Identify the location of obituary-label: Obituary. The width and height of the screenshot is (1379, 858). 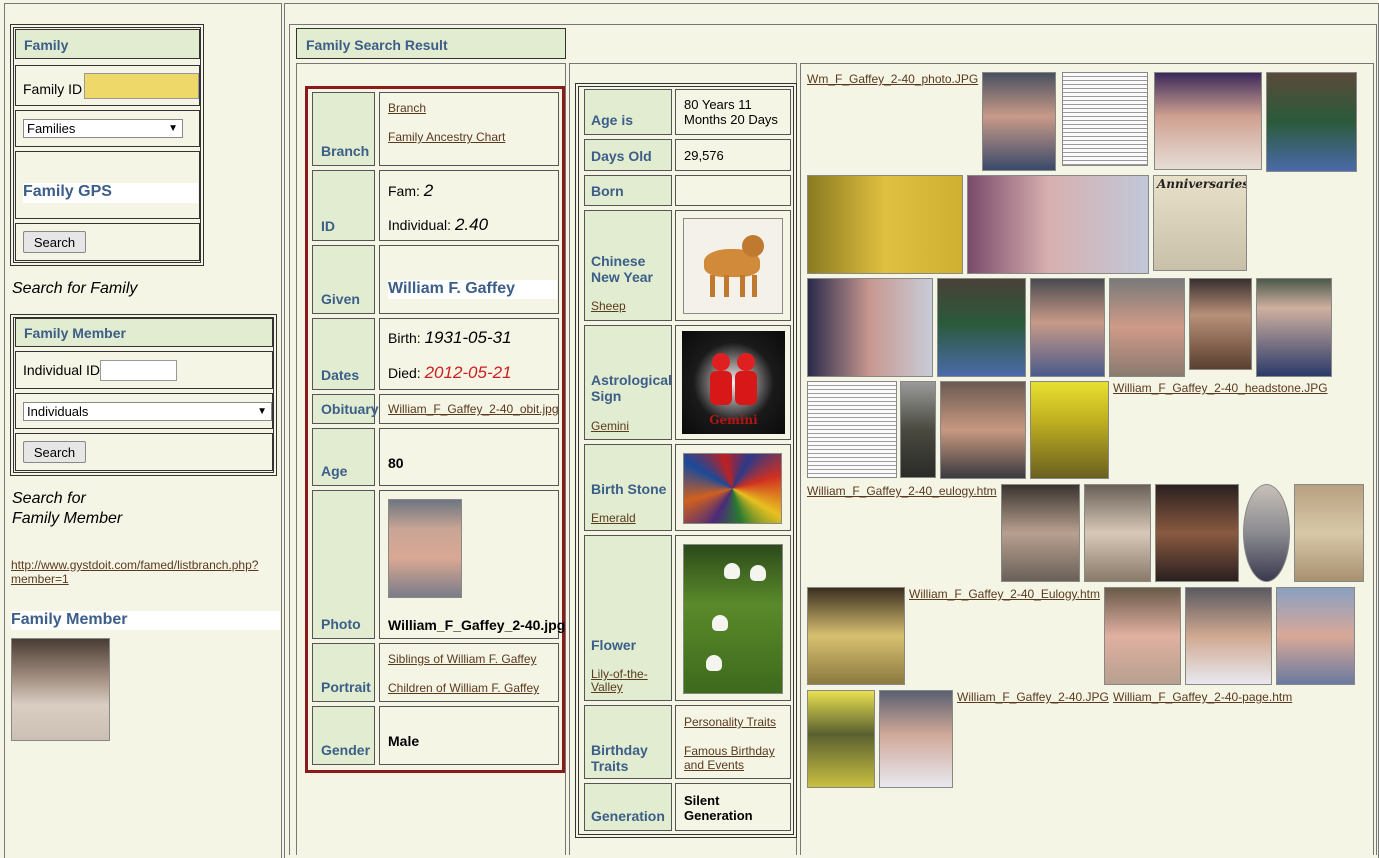
(345, 409).